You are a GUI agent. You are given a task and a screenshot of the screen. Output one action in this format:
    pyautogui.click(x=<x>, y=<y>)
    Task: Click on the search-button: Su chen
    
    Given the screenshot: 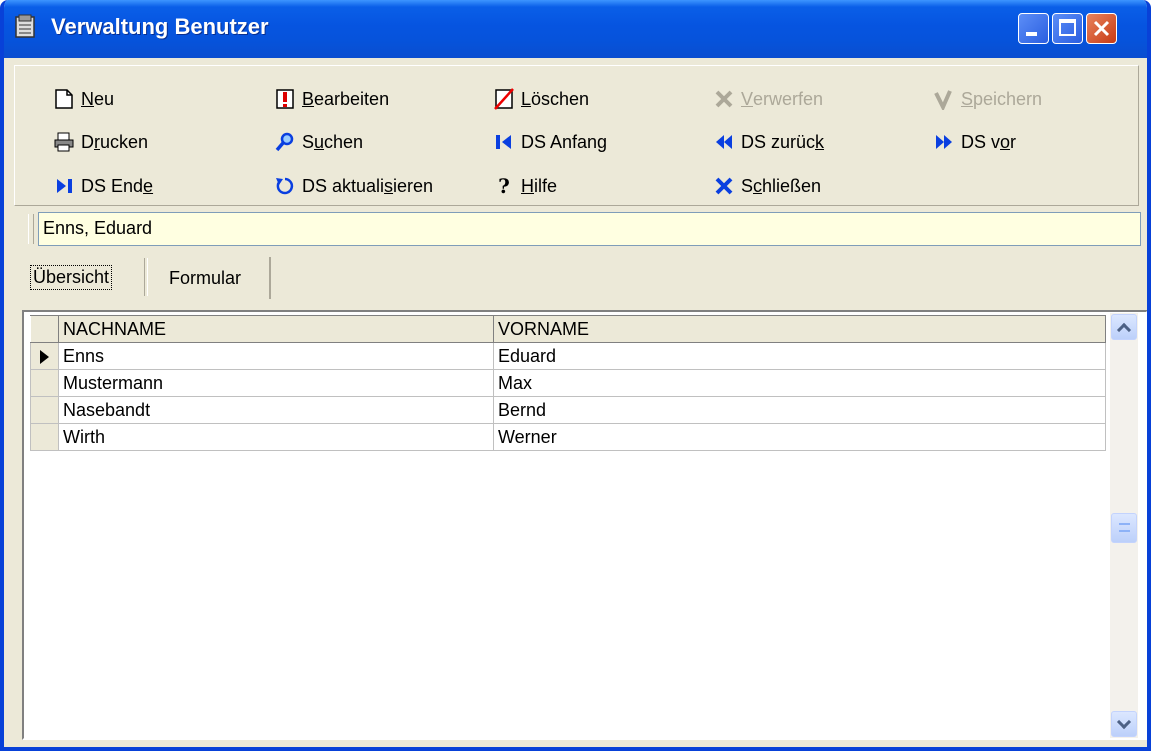 What is the action you would take?
    pyautogui.click(x=318, y=142)
    